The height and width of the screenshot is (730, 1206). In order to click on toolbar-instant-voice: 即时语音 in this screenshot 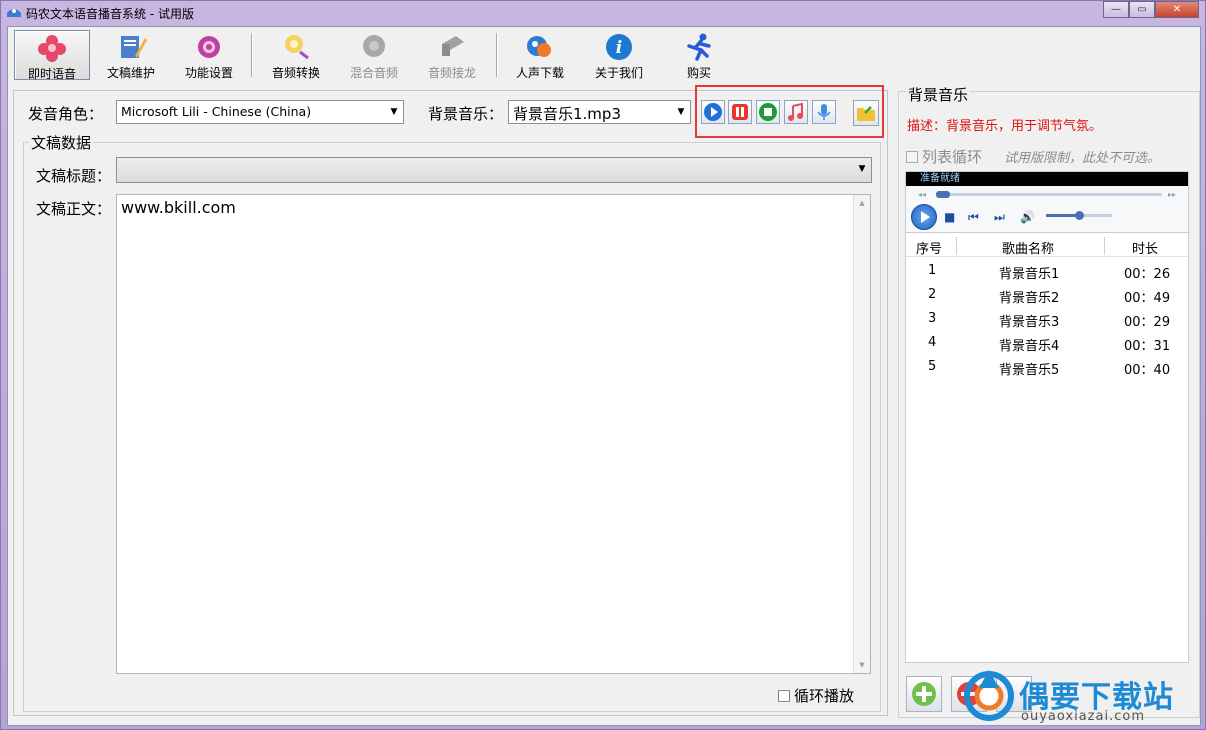, I will do `click(52, 55)`.